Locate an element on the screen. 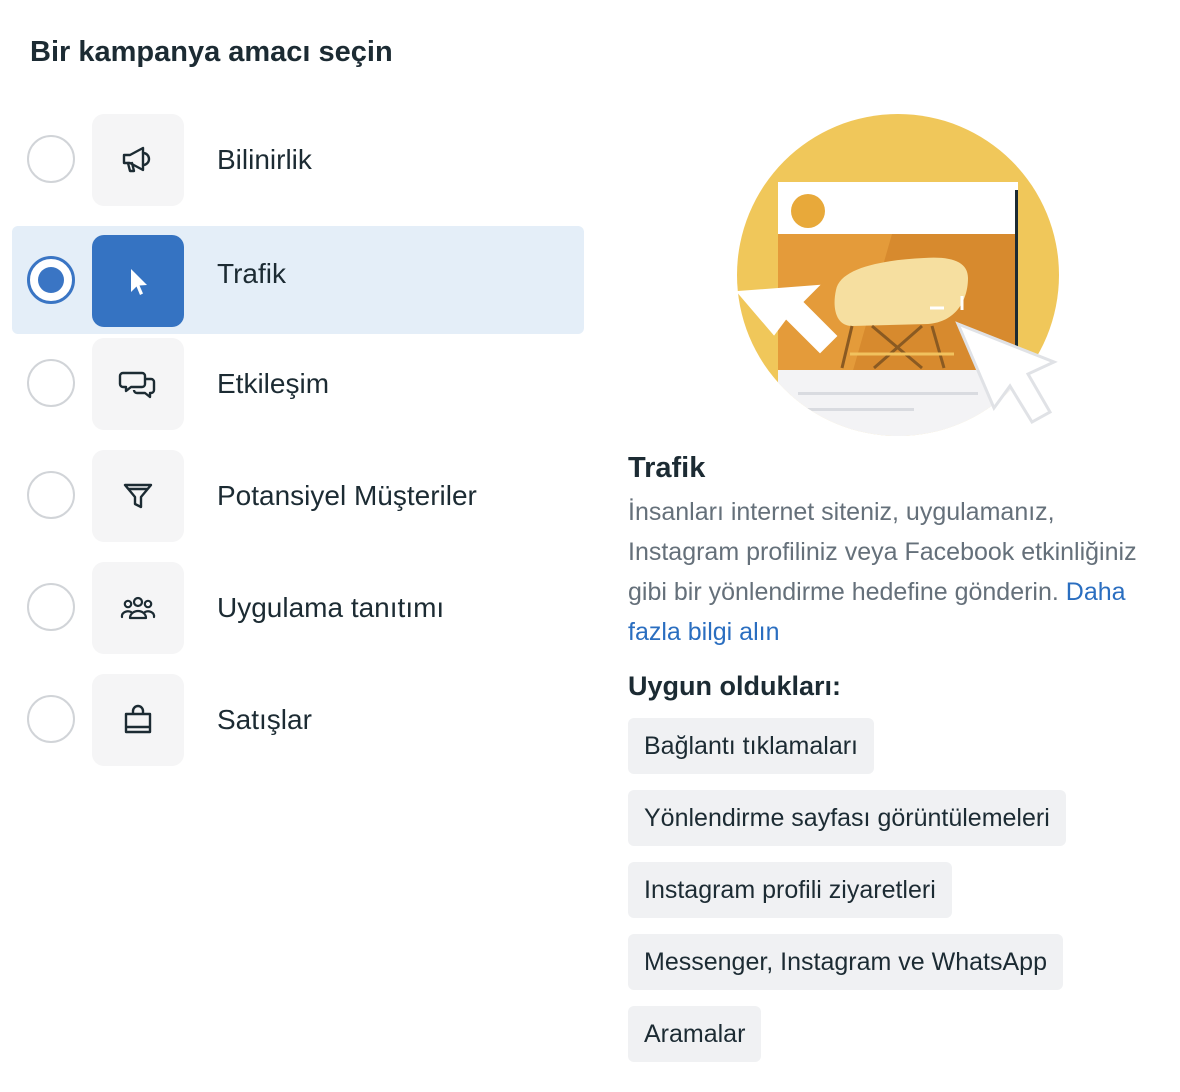 The height and width of the screenshot is (1092, 1180). objective-sales: Satışlar is located at coordinates (298, 728).